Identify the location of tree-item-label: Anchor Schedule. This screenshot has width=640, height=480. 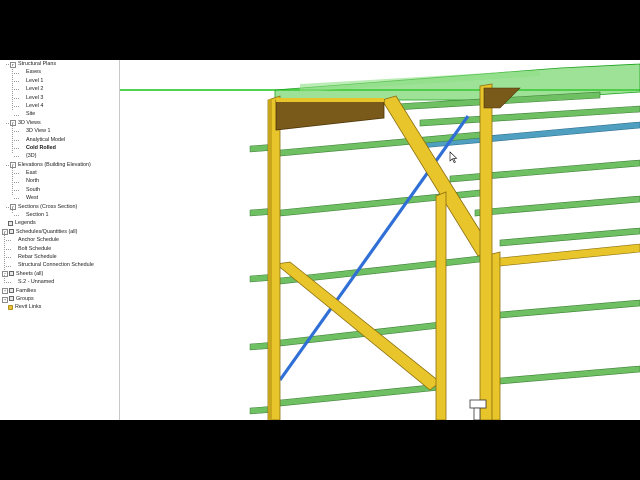
(39, 240).